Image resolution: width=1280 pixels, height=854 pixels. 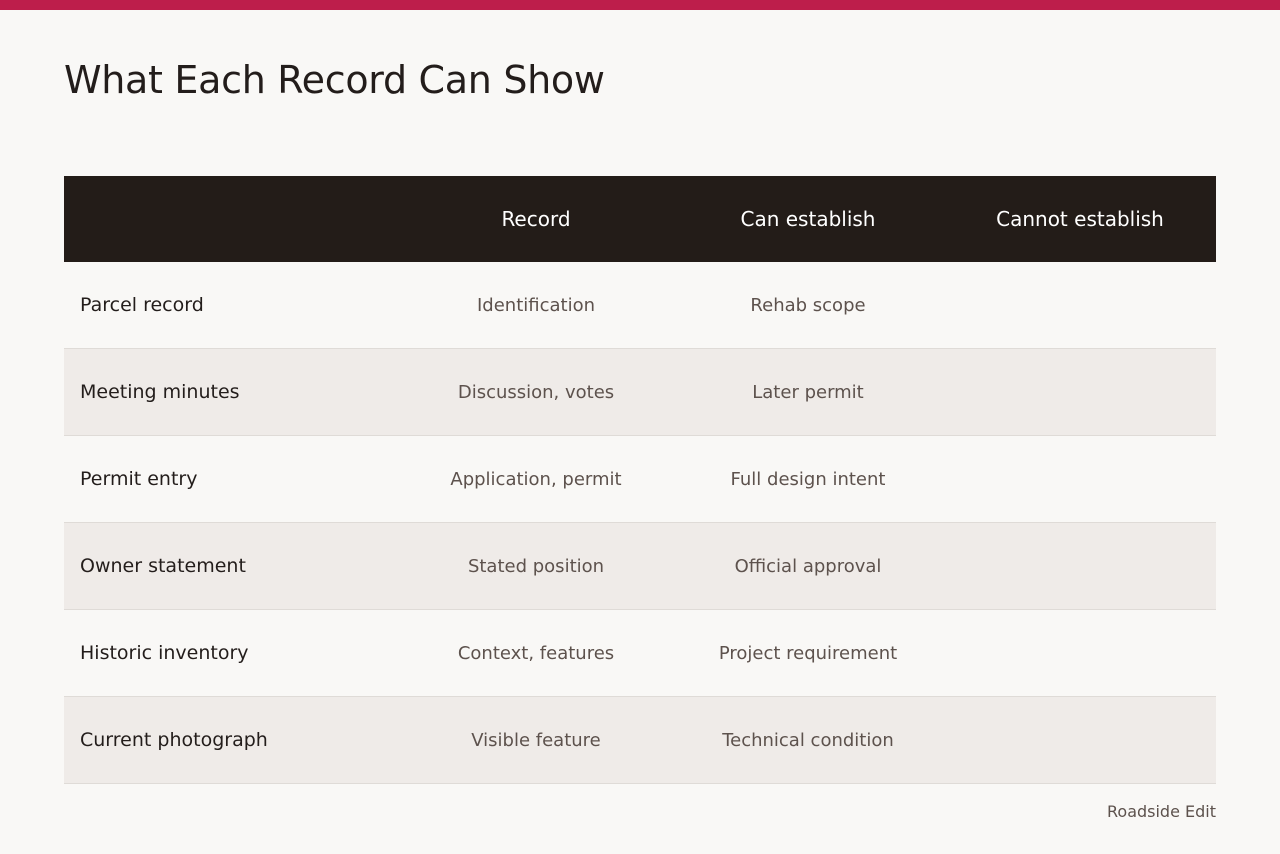 I want to click on column-header-cannot-establish: Cannot establish, so click(x=1080, y=219).